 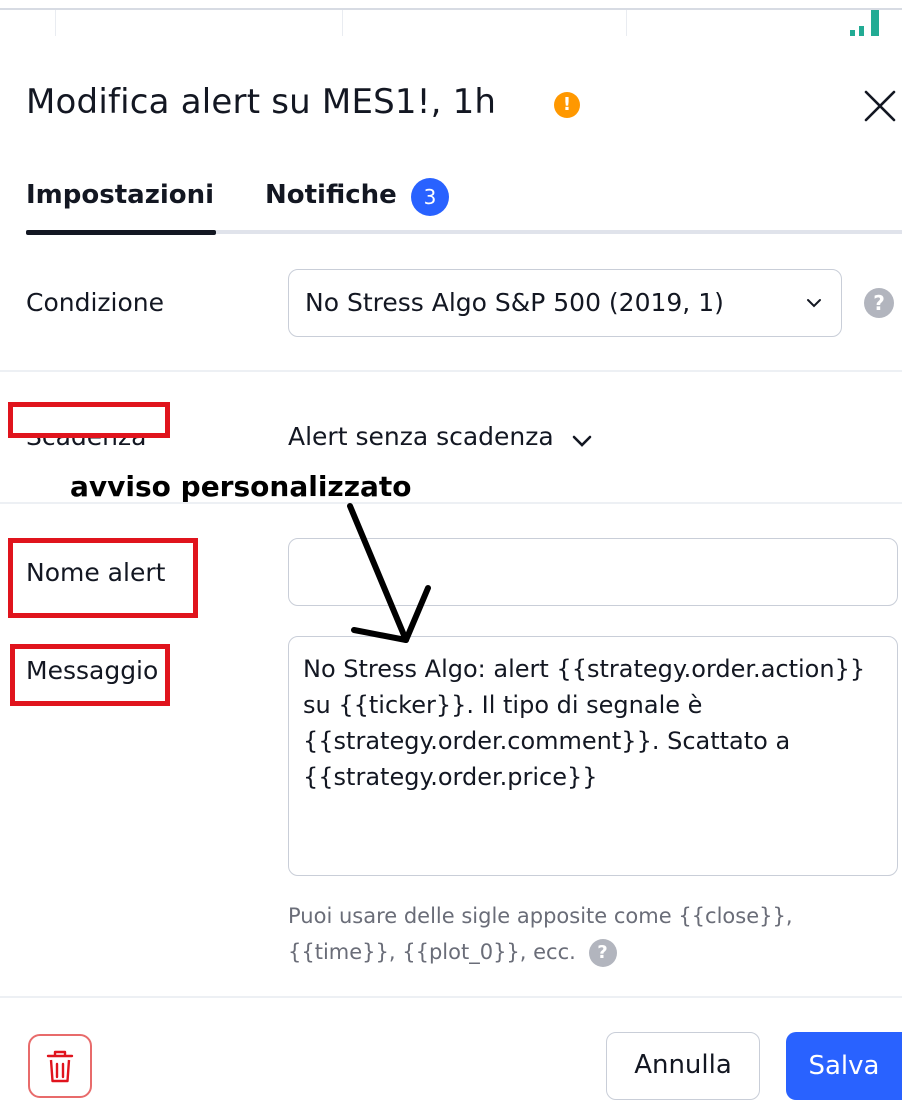 What do you see at coordinates (241, 486) in the screenshot?
I see `annotation-note: avviso personalizzato` at bounding box center [241, 486].